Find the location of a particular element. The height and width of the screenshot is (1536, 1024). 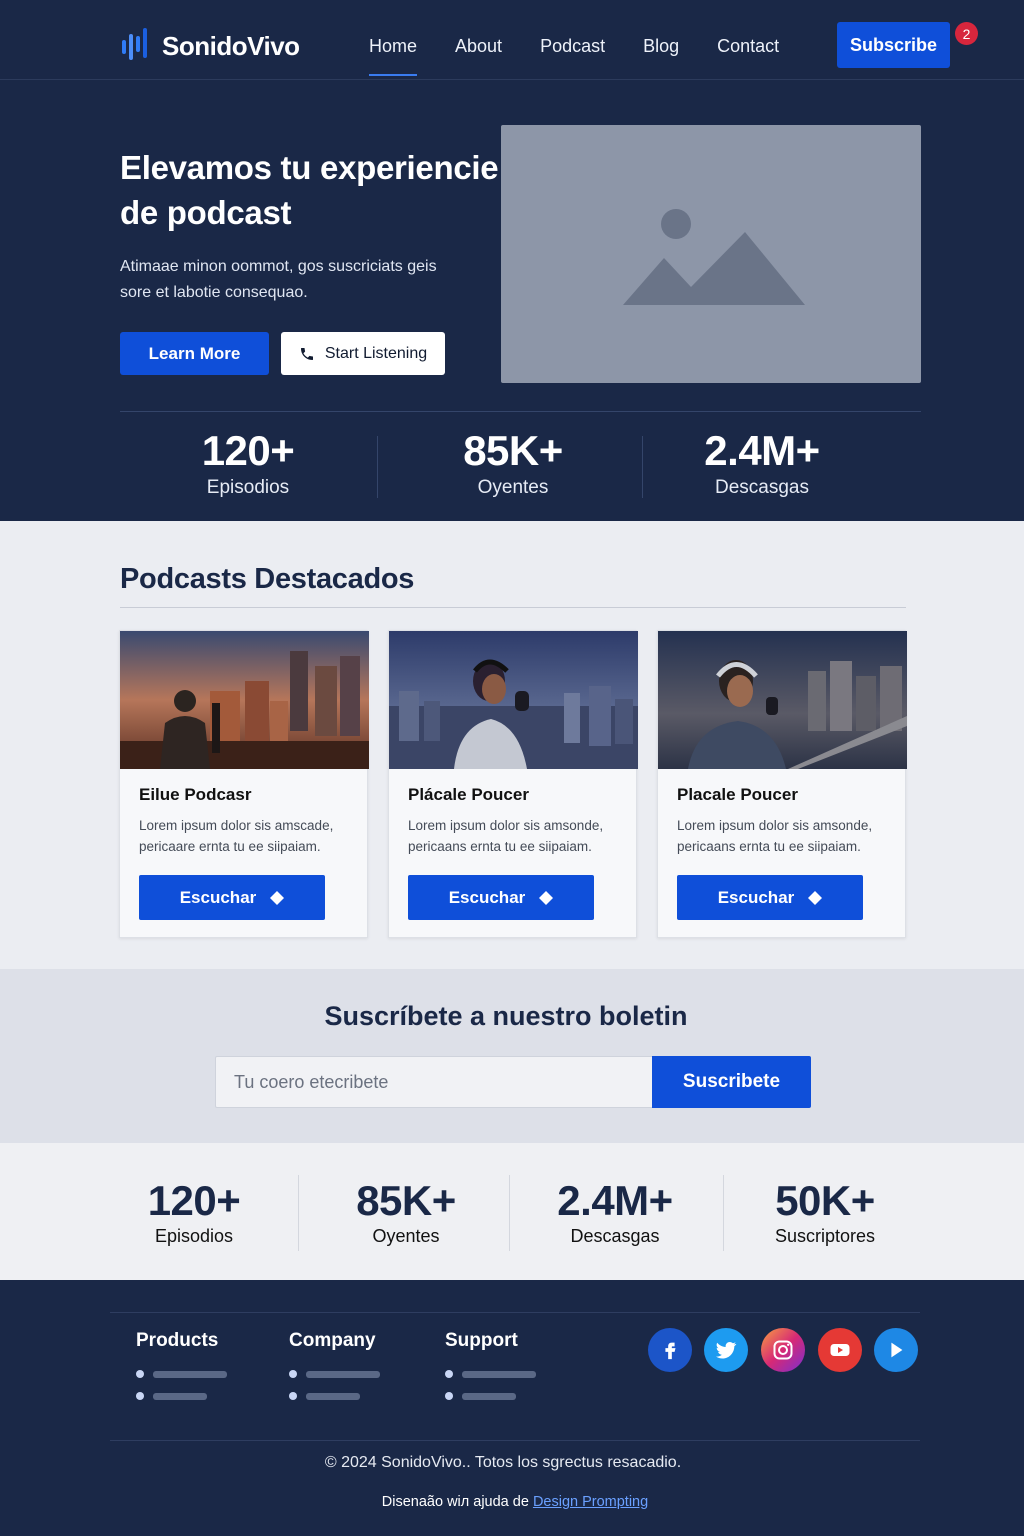

brand-logo: SonidoVivo is located at coordinates (210, 46).